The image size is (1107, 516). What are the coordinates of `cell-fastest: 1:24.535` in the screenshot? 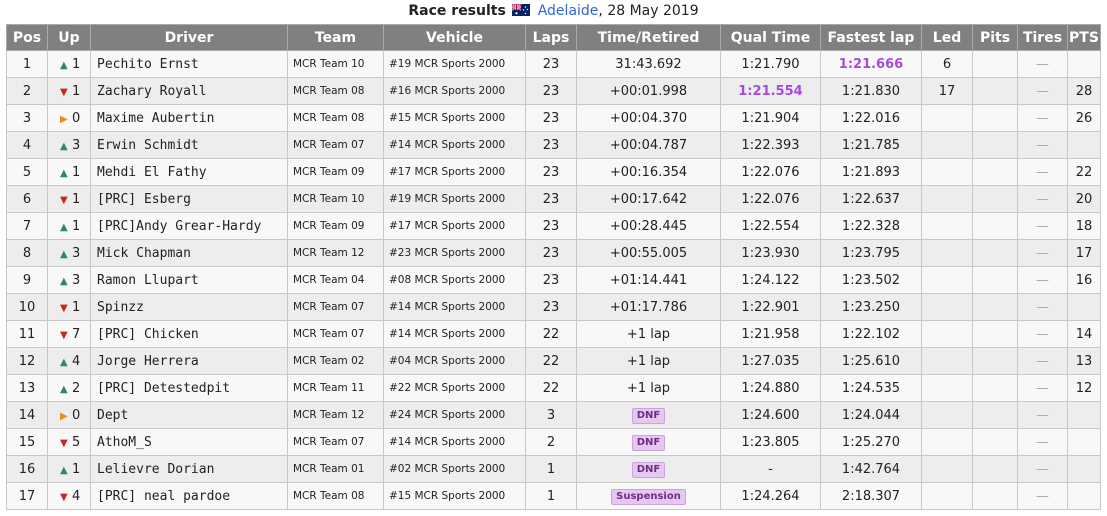 It's located at (871, 388).